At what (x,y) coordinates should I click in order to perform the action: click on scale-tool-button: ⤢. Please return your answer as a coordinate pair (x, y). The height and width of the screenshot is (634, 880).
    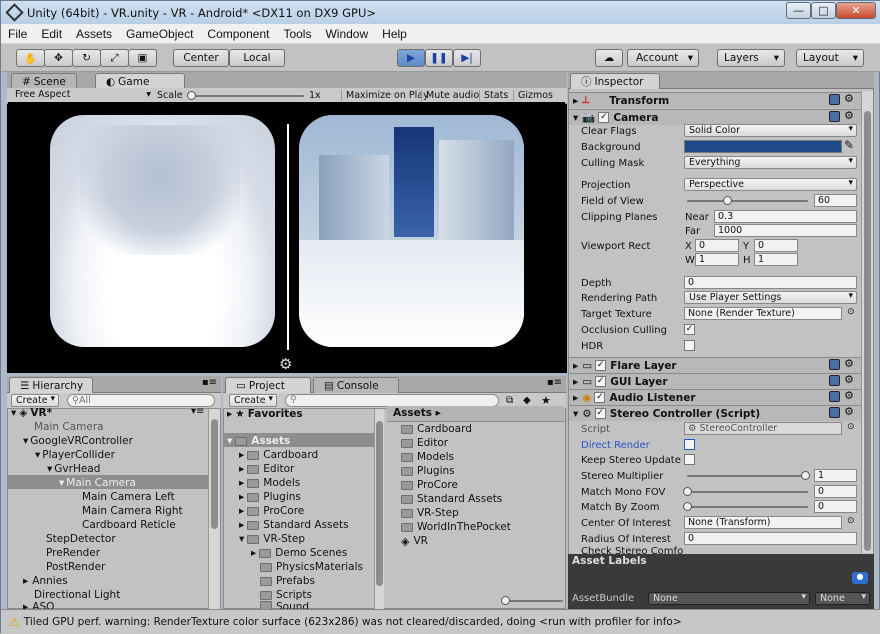
    Looking at the image, I should click on (114, 58).